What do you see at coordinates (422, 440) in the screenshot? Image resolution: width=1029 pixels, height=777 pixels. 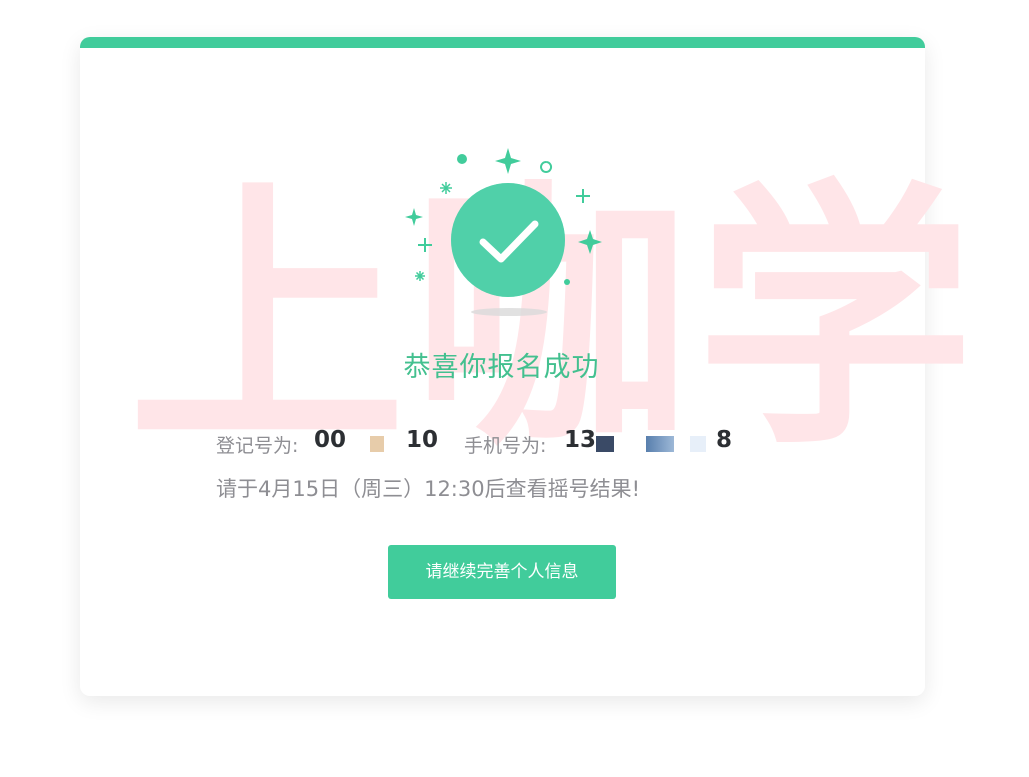 I see `registration-number-suffix: 10` at bounding box center [422, 440].